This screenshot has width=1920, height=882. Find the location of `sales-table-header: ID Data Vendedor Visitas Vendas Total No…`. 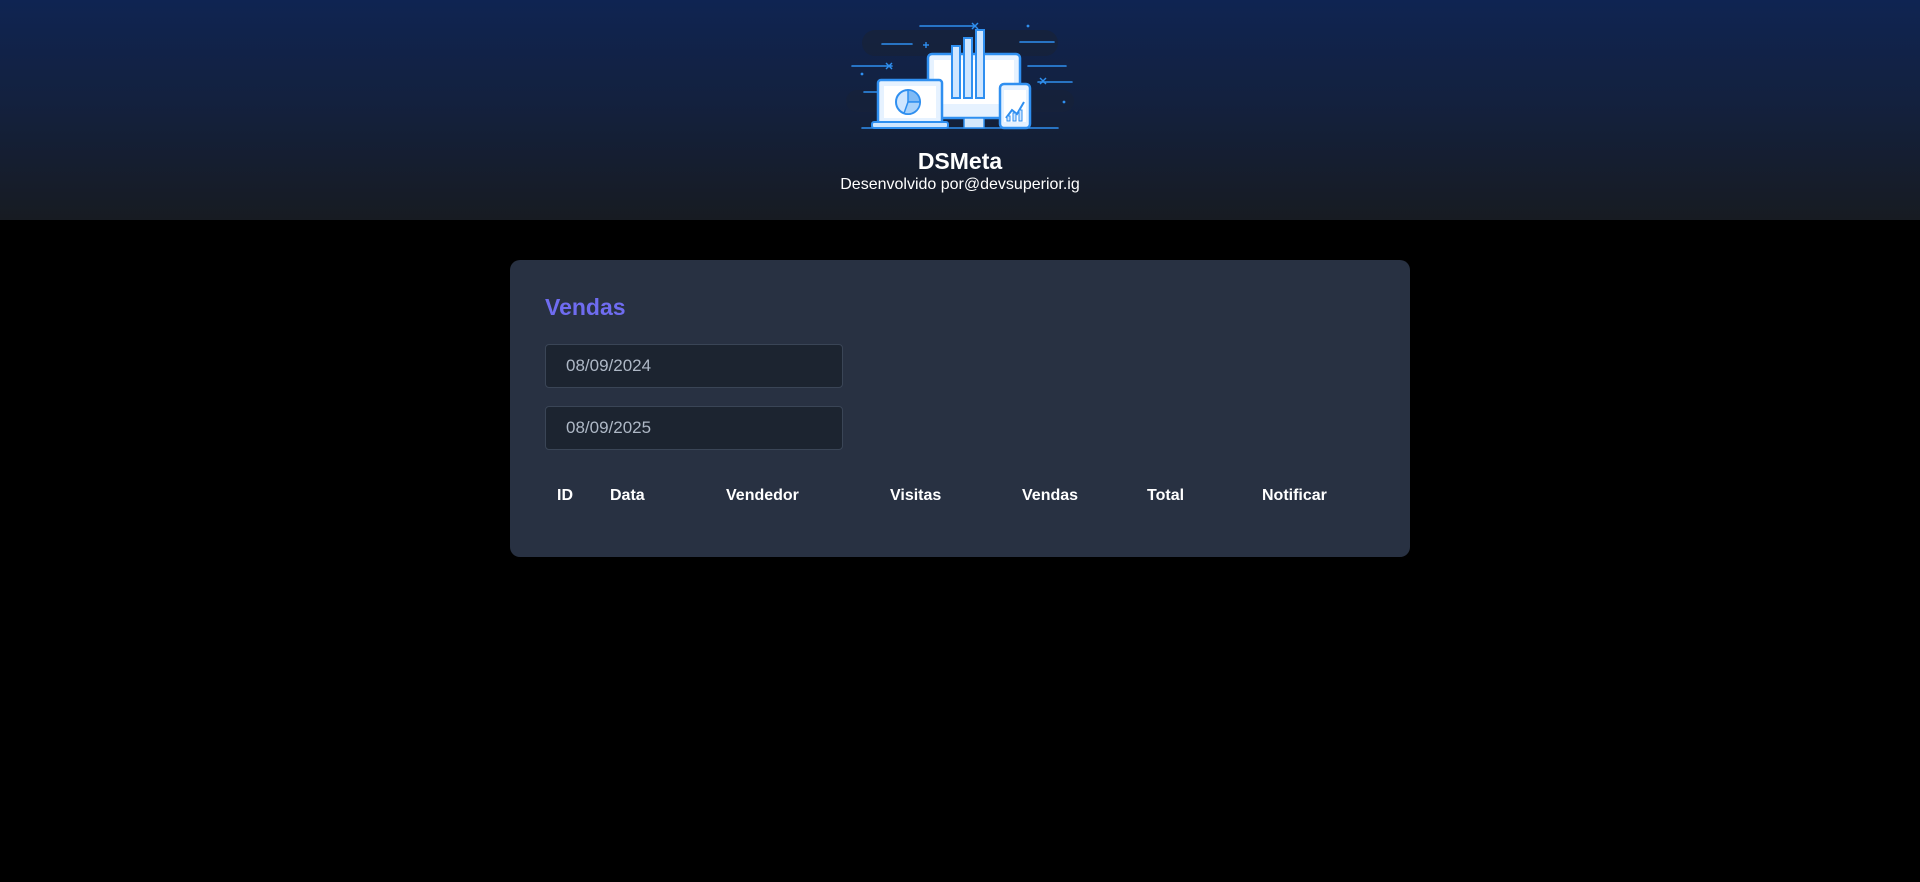

sales-table-header: ID Data Vendedor Visitas Vendas Total No… is located at coordinates (960, 496).